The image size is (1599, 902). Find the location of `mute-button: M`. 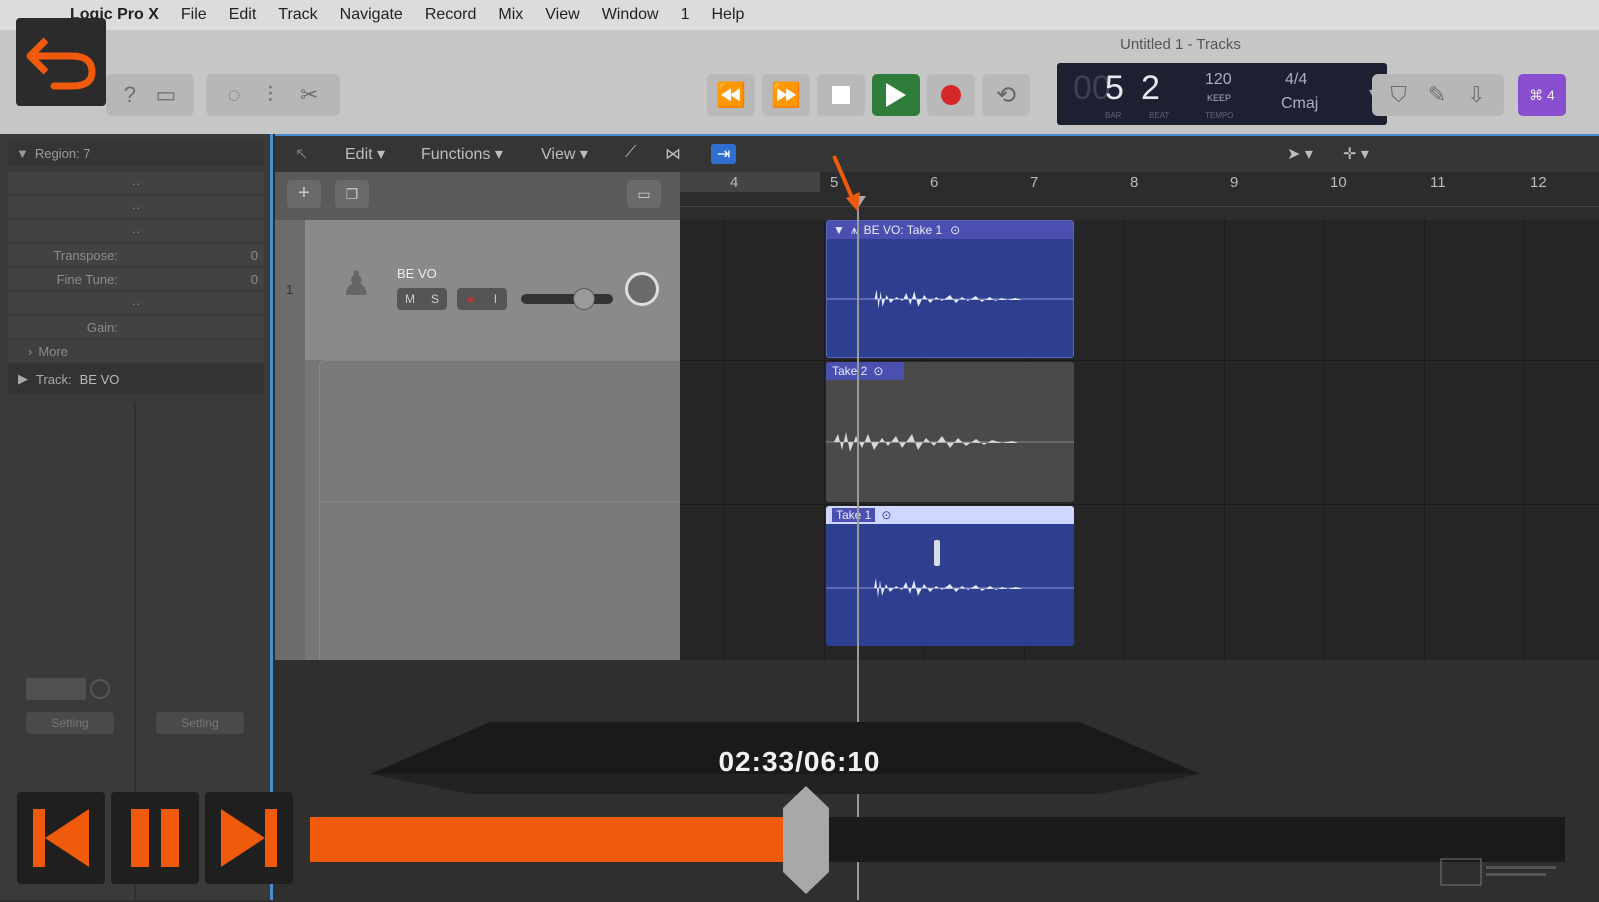

mute-button: M is located at coordinates (410, 299).